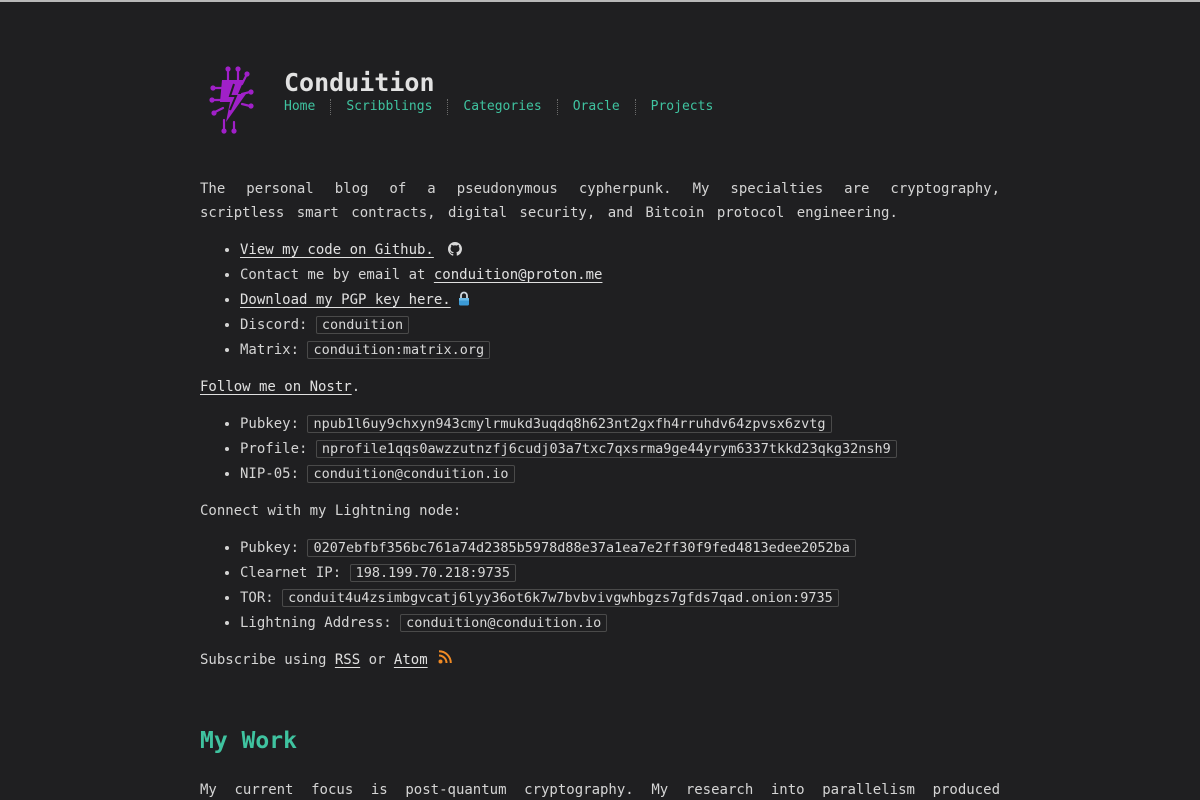  I want to click on list-item: Download my PGP key here., so click(620, 300).